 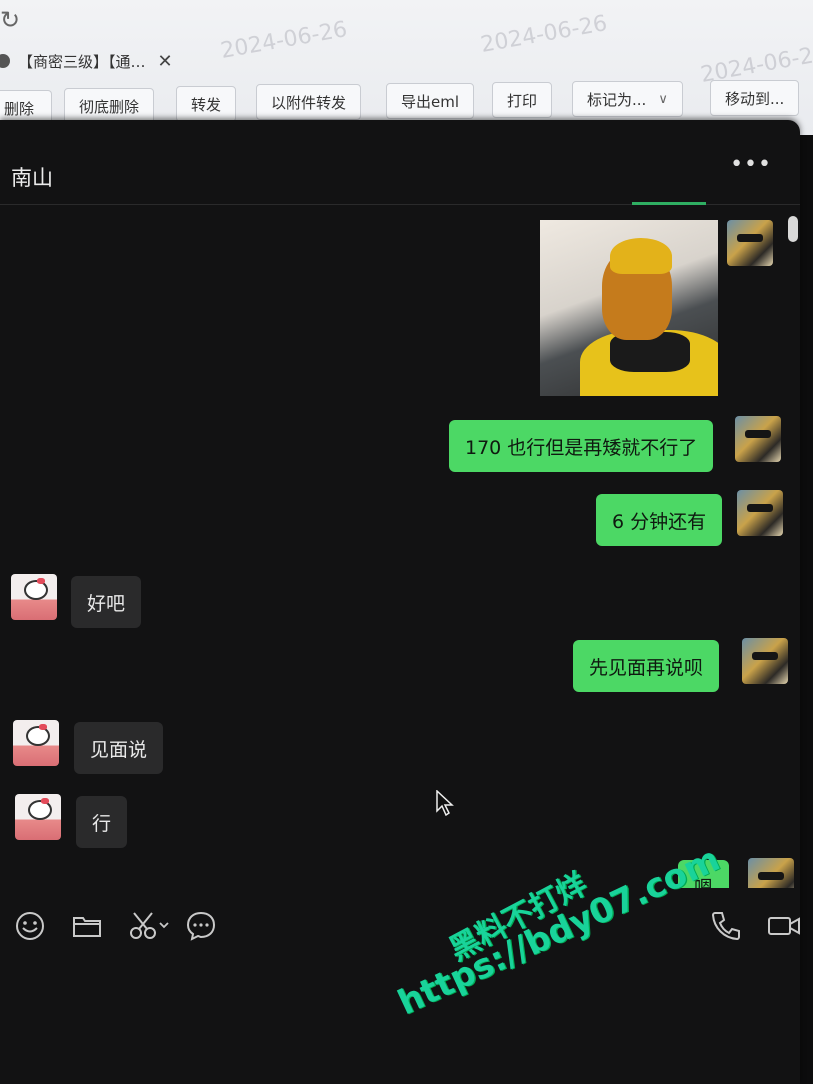 What do you see at coordinates (87, 926) in the screenshot?
I see `folder-icon` at bounding box center [87, 926].